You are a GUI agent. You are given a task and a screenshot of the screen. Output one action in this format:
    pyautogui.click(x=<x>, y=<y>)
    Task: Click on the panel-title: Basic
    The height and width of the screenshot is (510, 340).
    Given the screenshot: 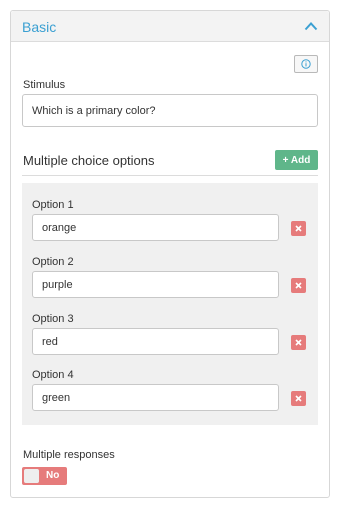 What is the action you would take?
    pyautogui.click(x=39, y=27)
    